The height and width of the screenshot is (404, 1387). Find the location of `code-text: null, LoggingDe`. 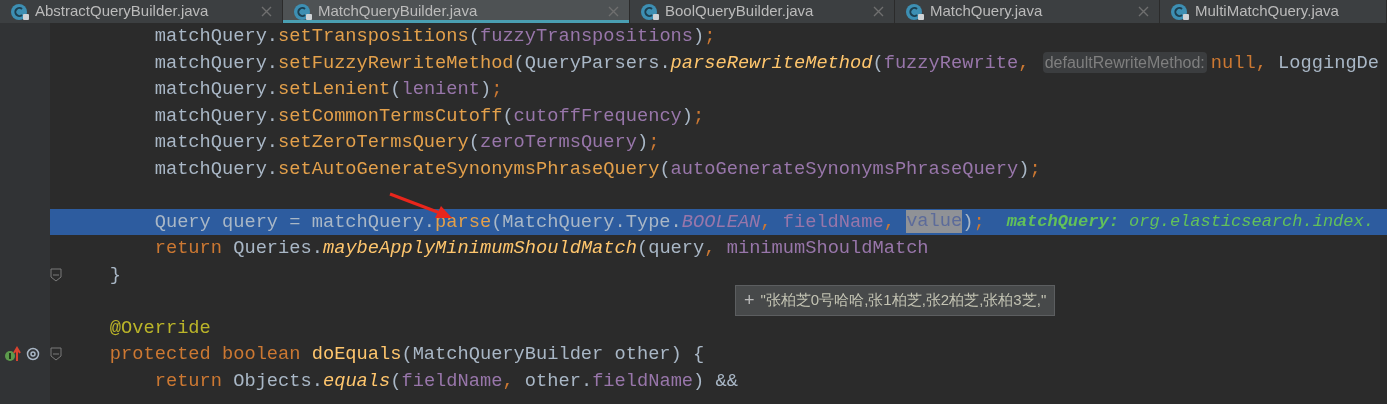

code-text: null, LoggingDe is located at coordinates (1295, 62).